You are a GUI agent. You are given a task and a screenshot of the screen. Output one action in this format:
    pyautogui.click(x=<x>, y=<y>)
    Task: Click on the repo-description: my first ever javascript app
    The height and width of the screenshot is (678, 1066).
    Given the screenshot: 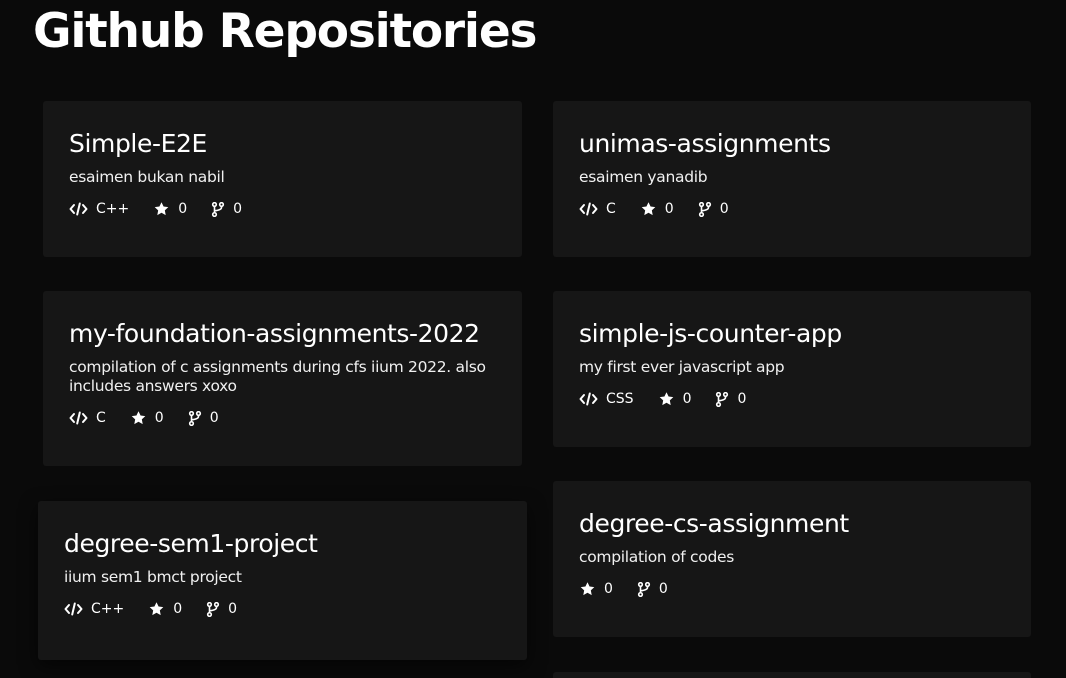 What is the action you would take?
    pyautogui.click(x=682, y=367)
    